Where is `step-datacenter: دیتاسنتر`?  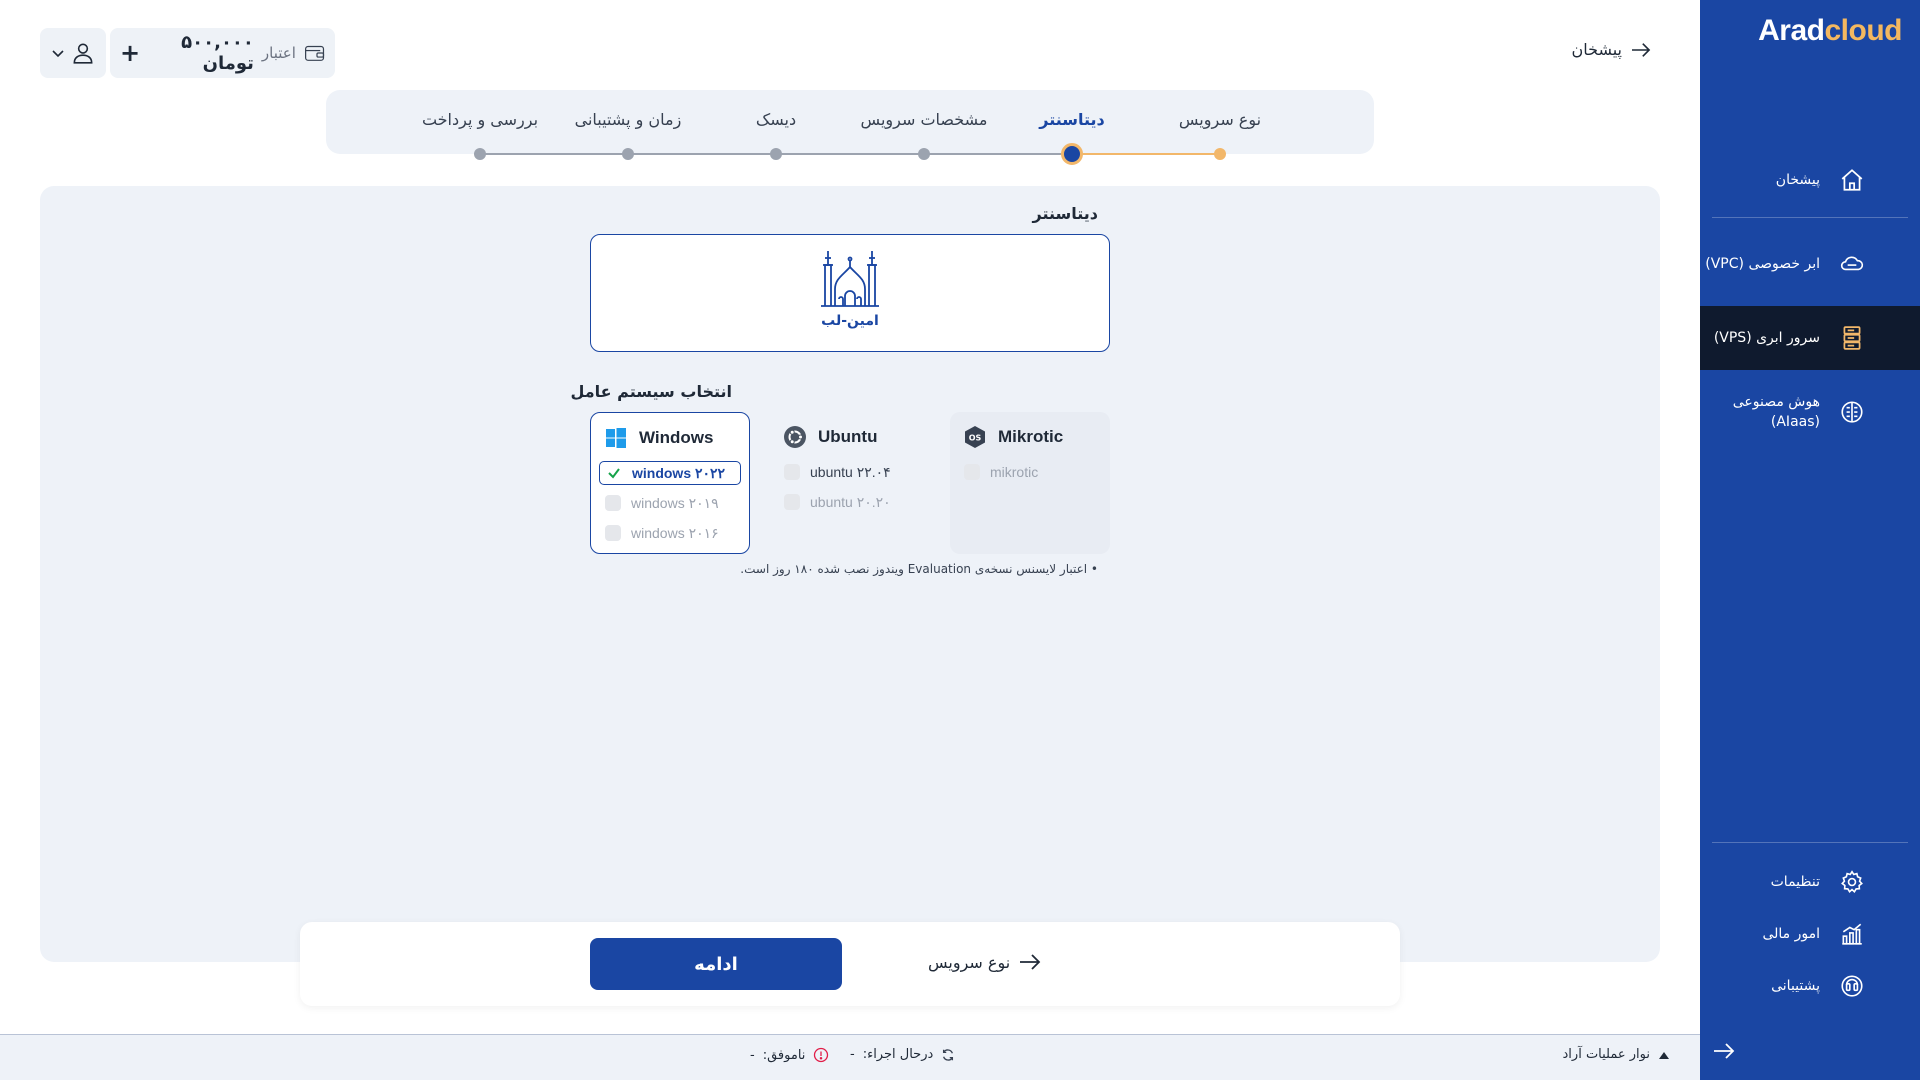 step-datacenter: دیتاسنتر is located at coordinates (1072, 119).